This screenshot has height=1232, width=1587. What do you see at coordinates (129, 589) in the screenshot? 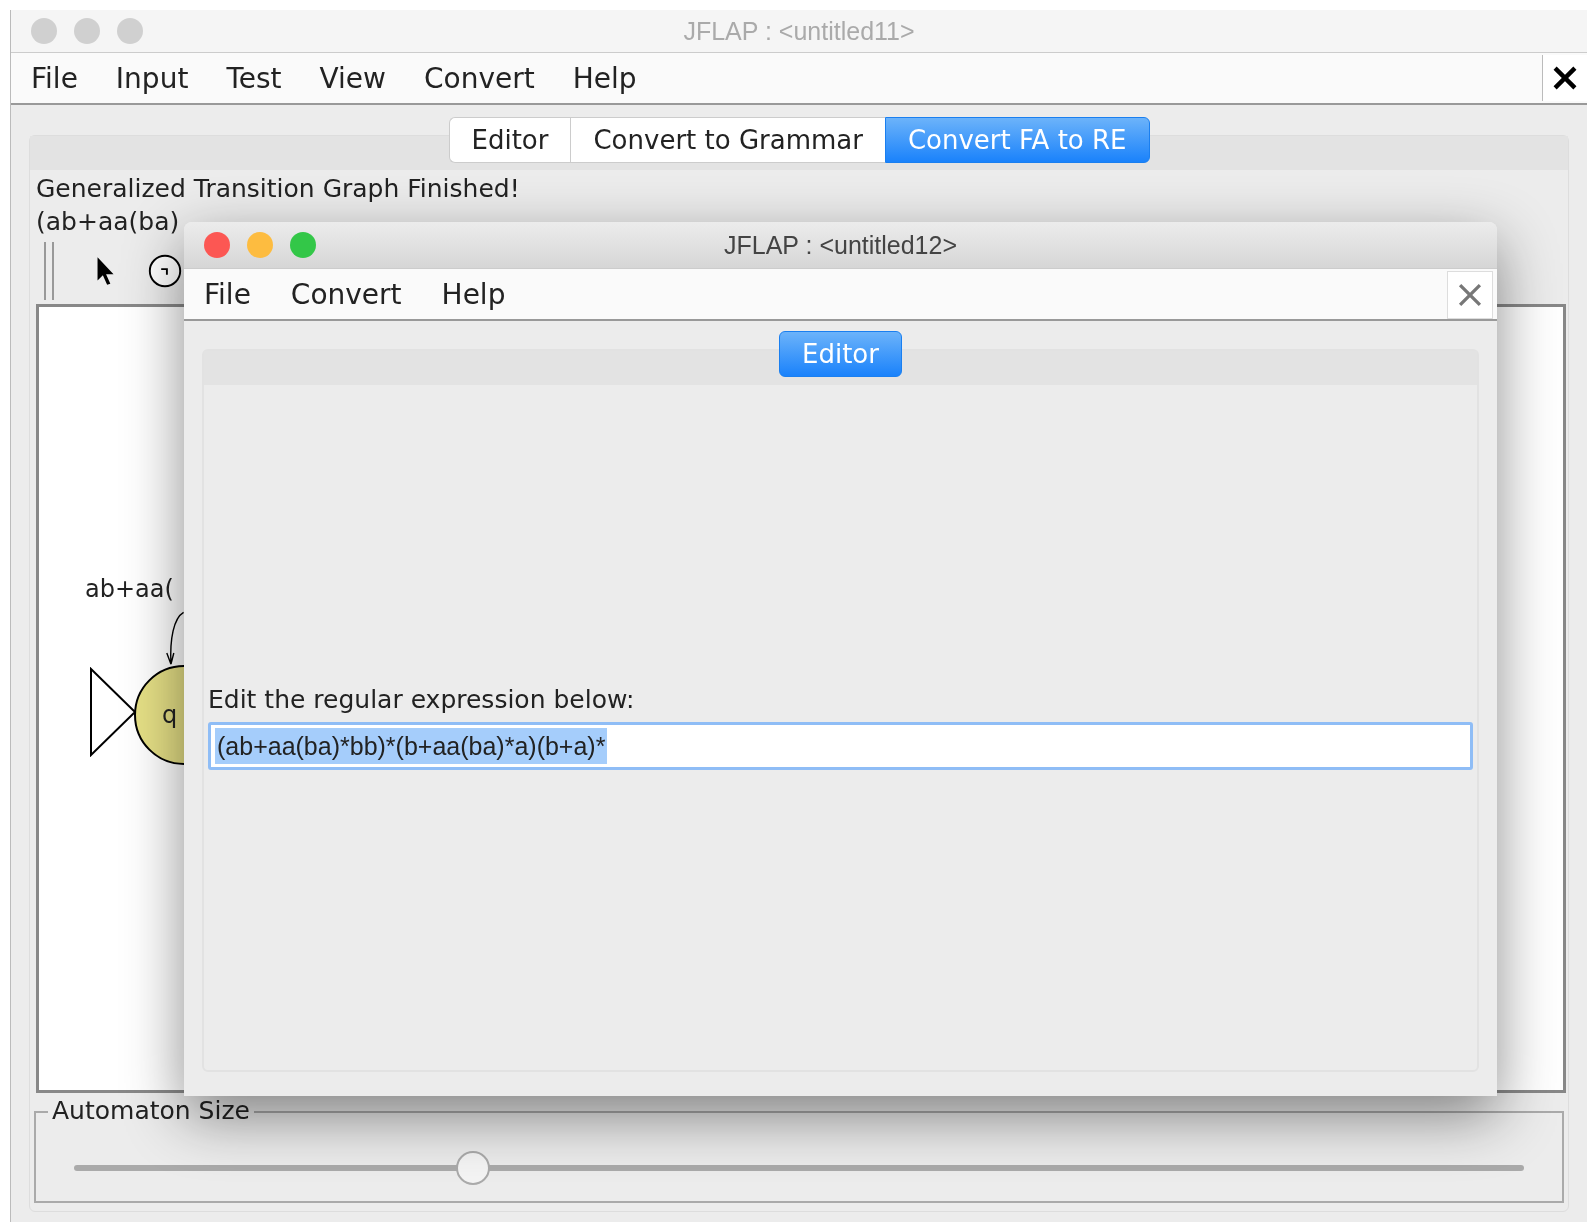
I see `transition-label: ab+aa(` at bounding box center [129, 589].